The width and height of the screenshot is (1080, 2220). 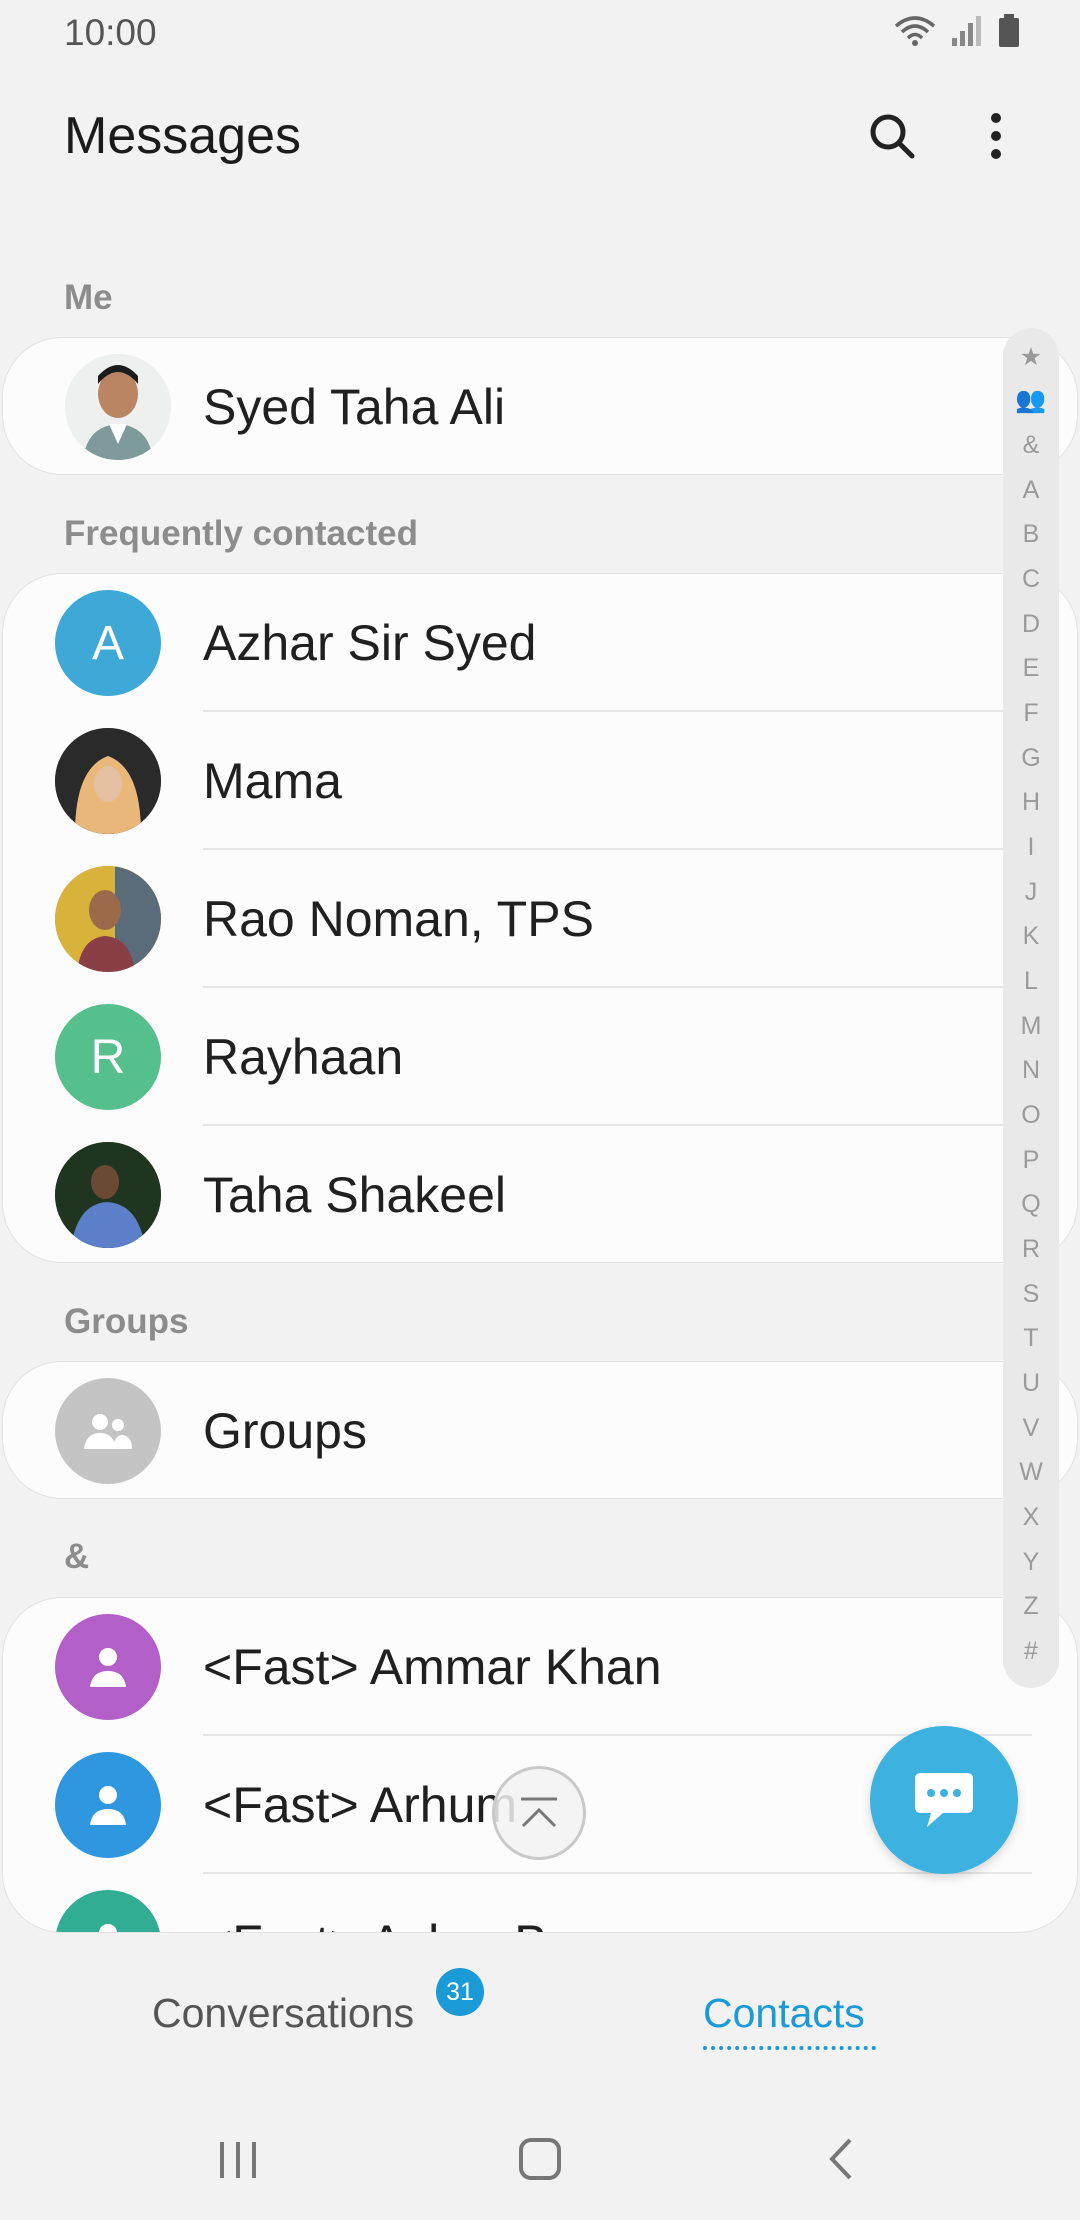 I want to click on groups-icon, so click(x=108, y=1431).